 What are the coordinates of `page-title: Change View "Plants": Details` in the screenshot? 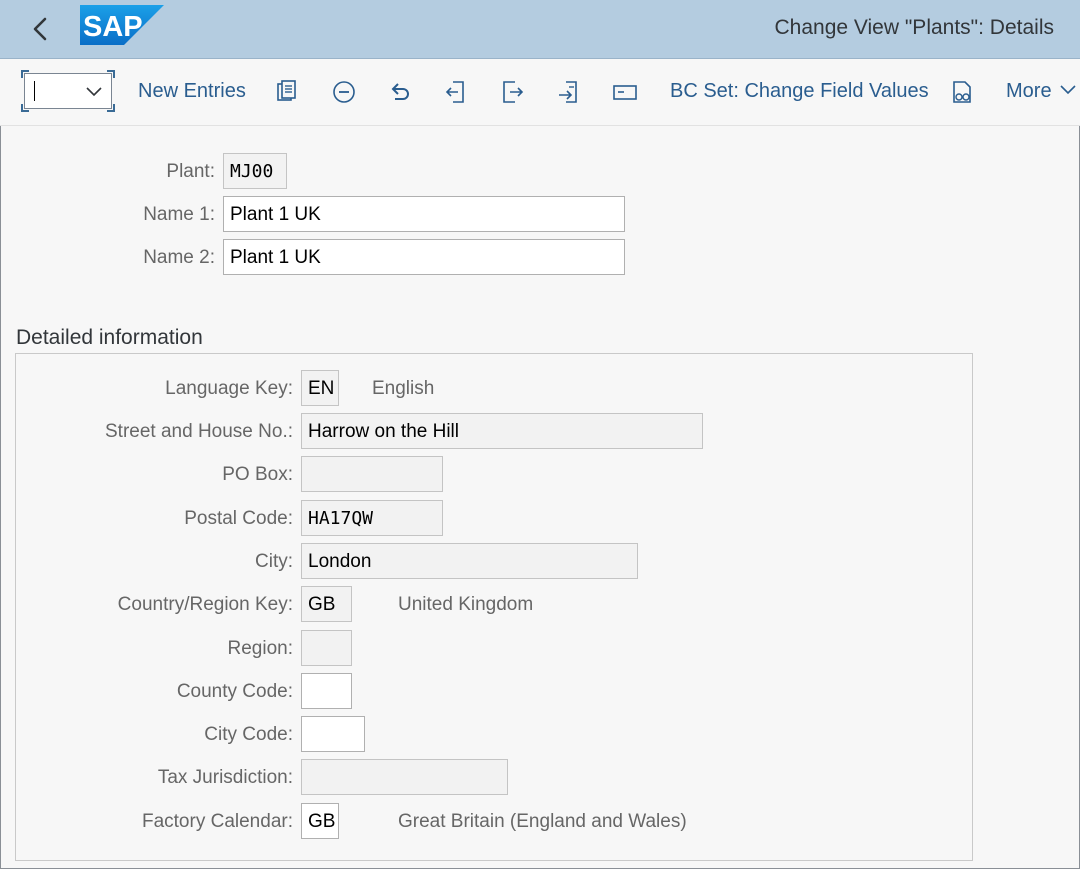 It's located at (914, 27).